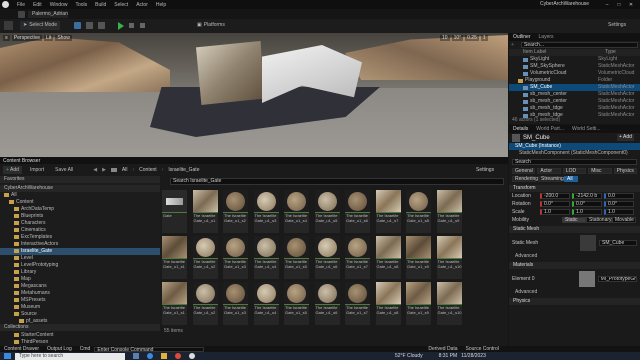 This screenshot has height=360, width=640. Describe the element at coordinates (587, 196) in the screenshot. I see `location-y: -2142.0 b` at that location.